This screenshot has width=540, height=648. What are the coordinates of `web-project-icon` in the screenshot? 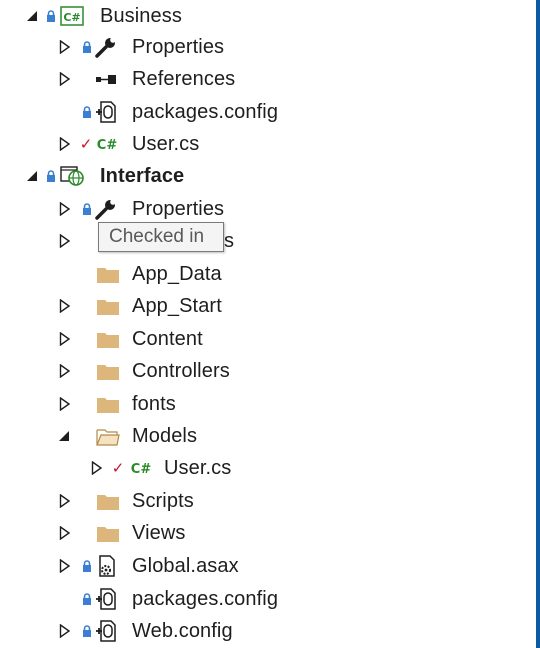 It's located at (72, 176).